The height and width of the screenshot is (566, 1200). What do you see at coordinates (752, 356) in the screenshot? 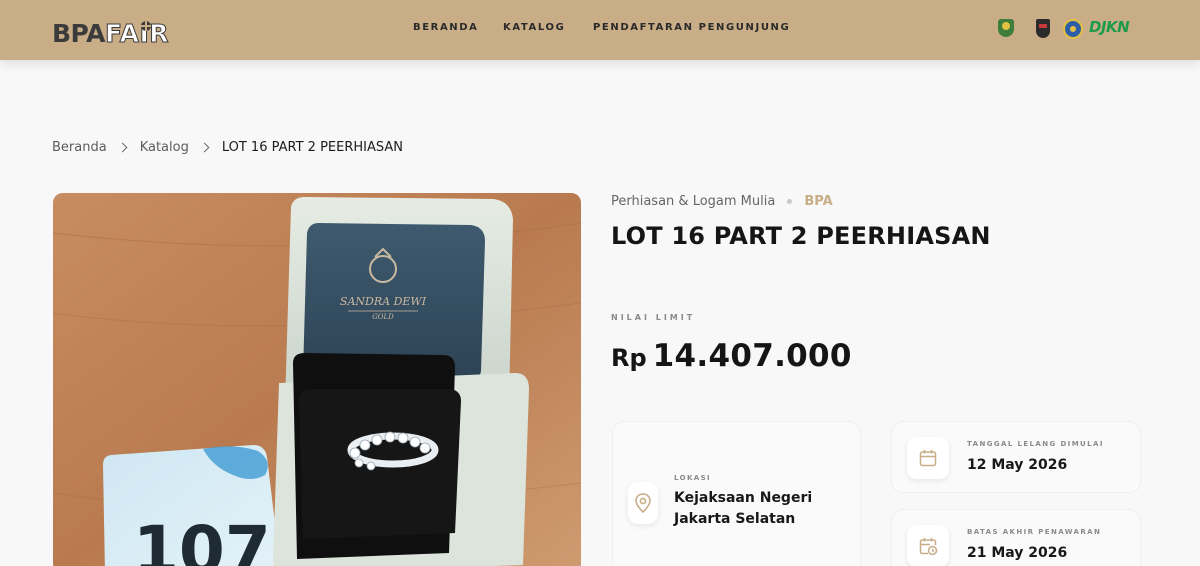
I see `limit-amount: 14.407.000` at bounding box center [752, 356].